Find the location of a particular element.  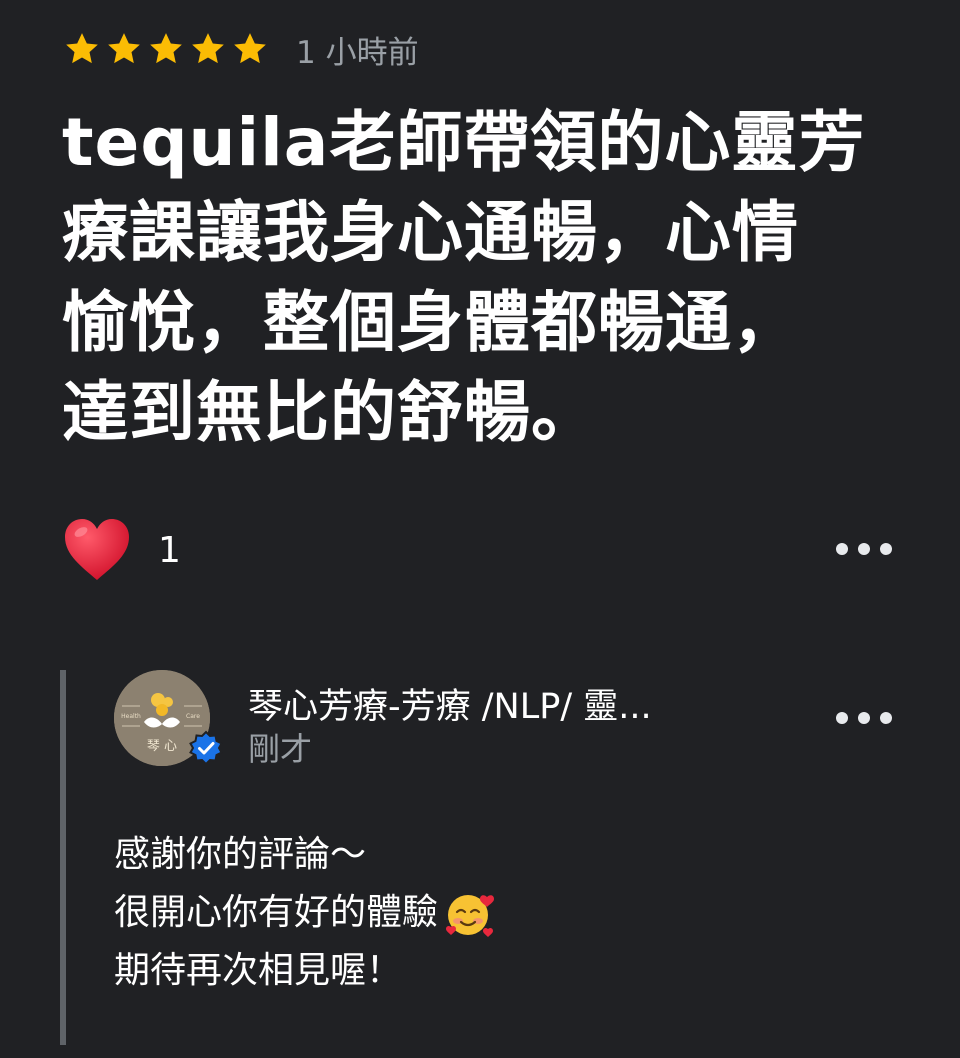

reply-text-line: 很開心你有好的體驗 is located at coordinates (305, 913).